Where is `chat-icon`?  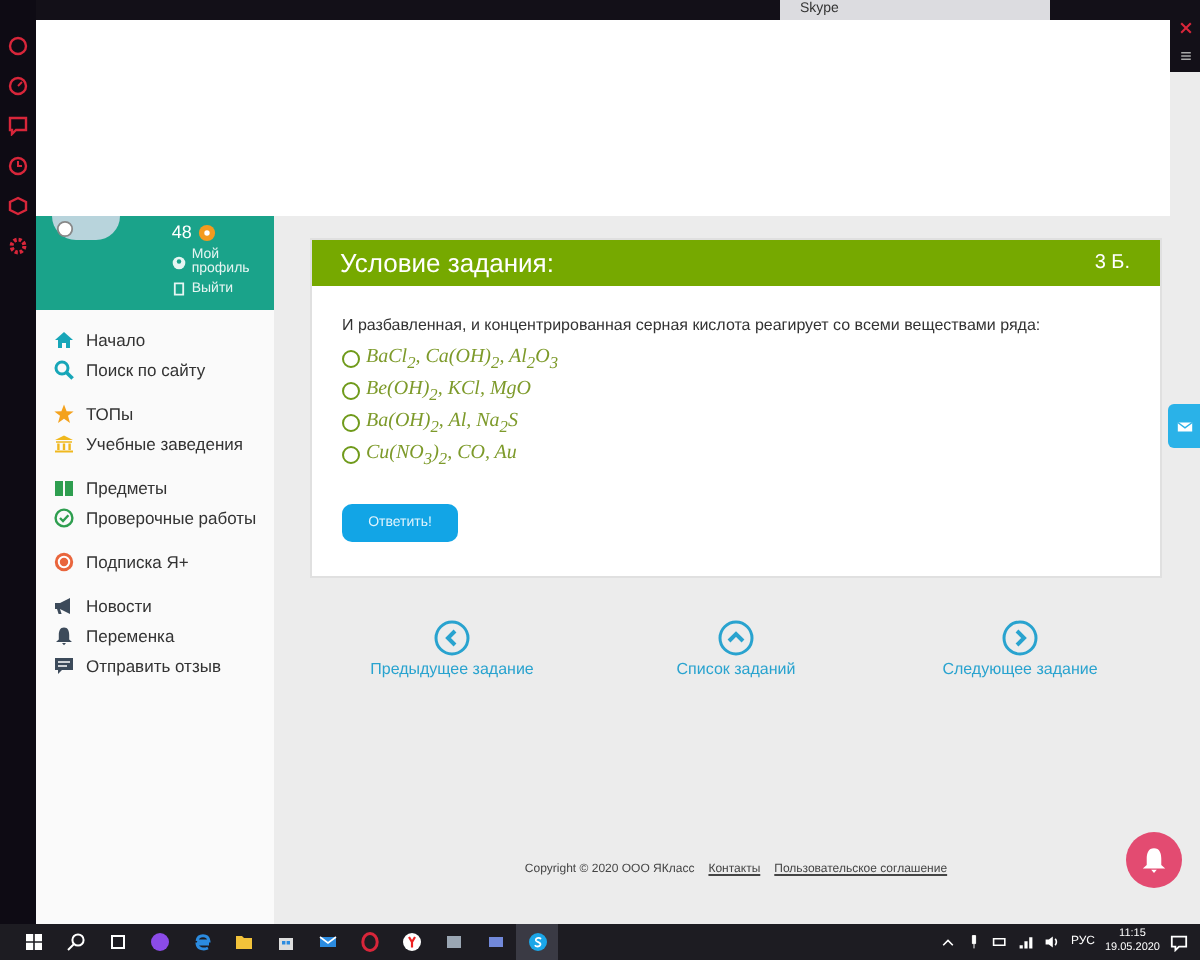 chat-icon is located at coordinates (18, 126).